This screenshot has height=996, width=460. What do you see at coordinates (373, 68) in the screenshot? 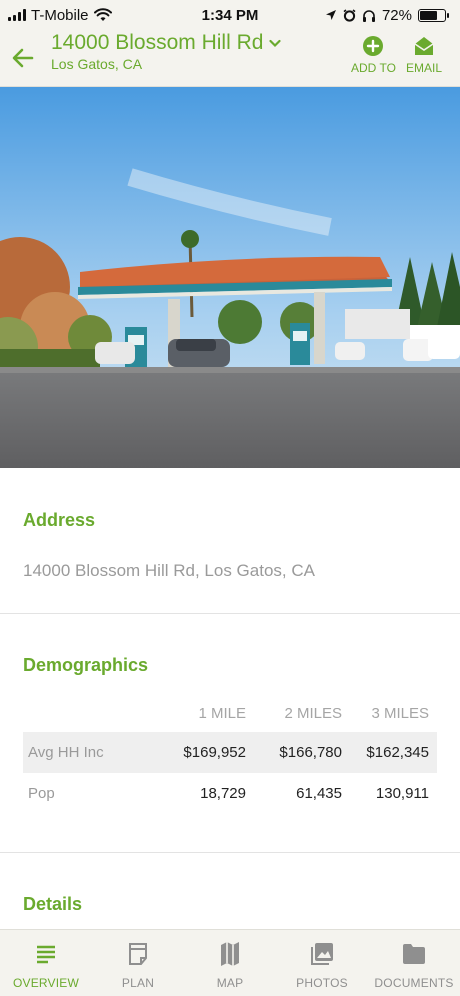
I see `add-to-label: ADD TO` at bounding box center [373, 68].